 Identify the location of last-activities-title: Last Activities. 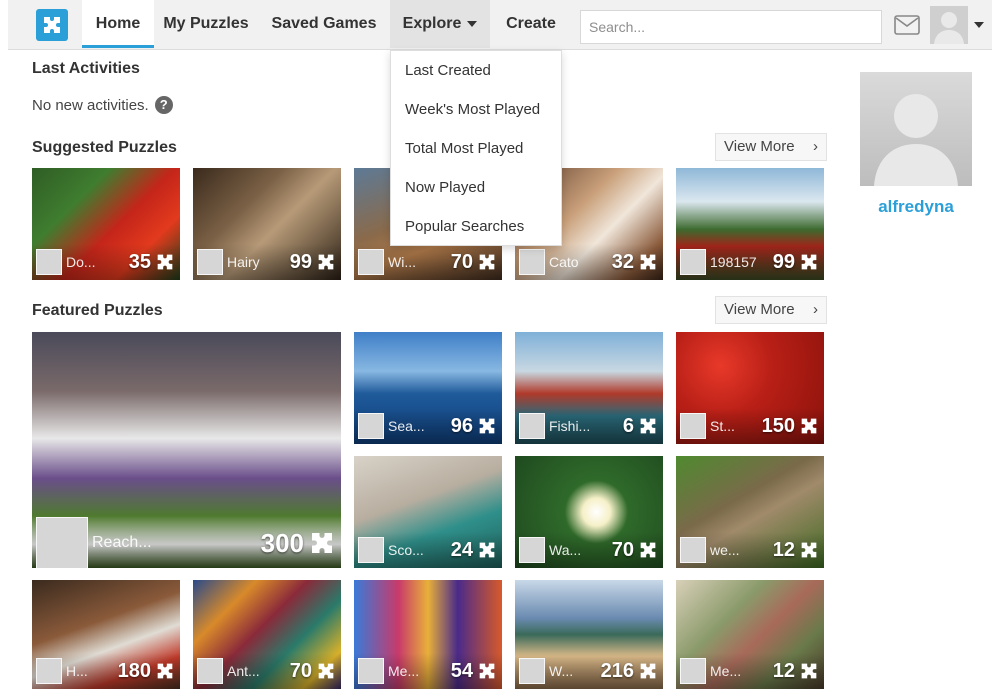
(86, 68).